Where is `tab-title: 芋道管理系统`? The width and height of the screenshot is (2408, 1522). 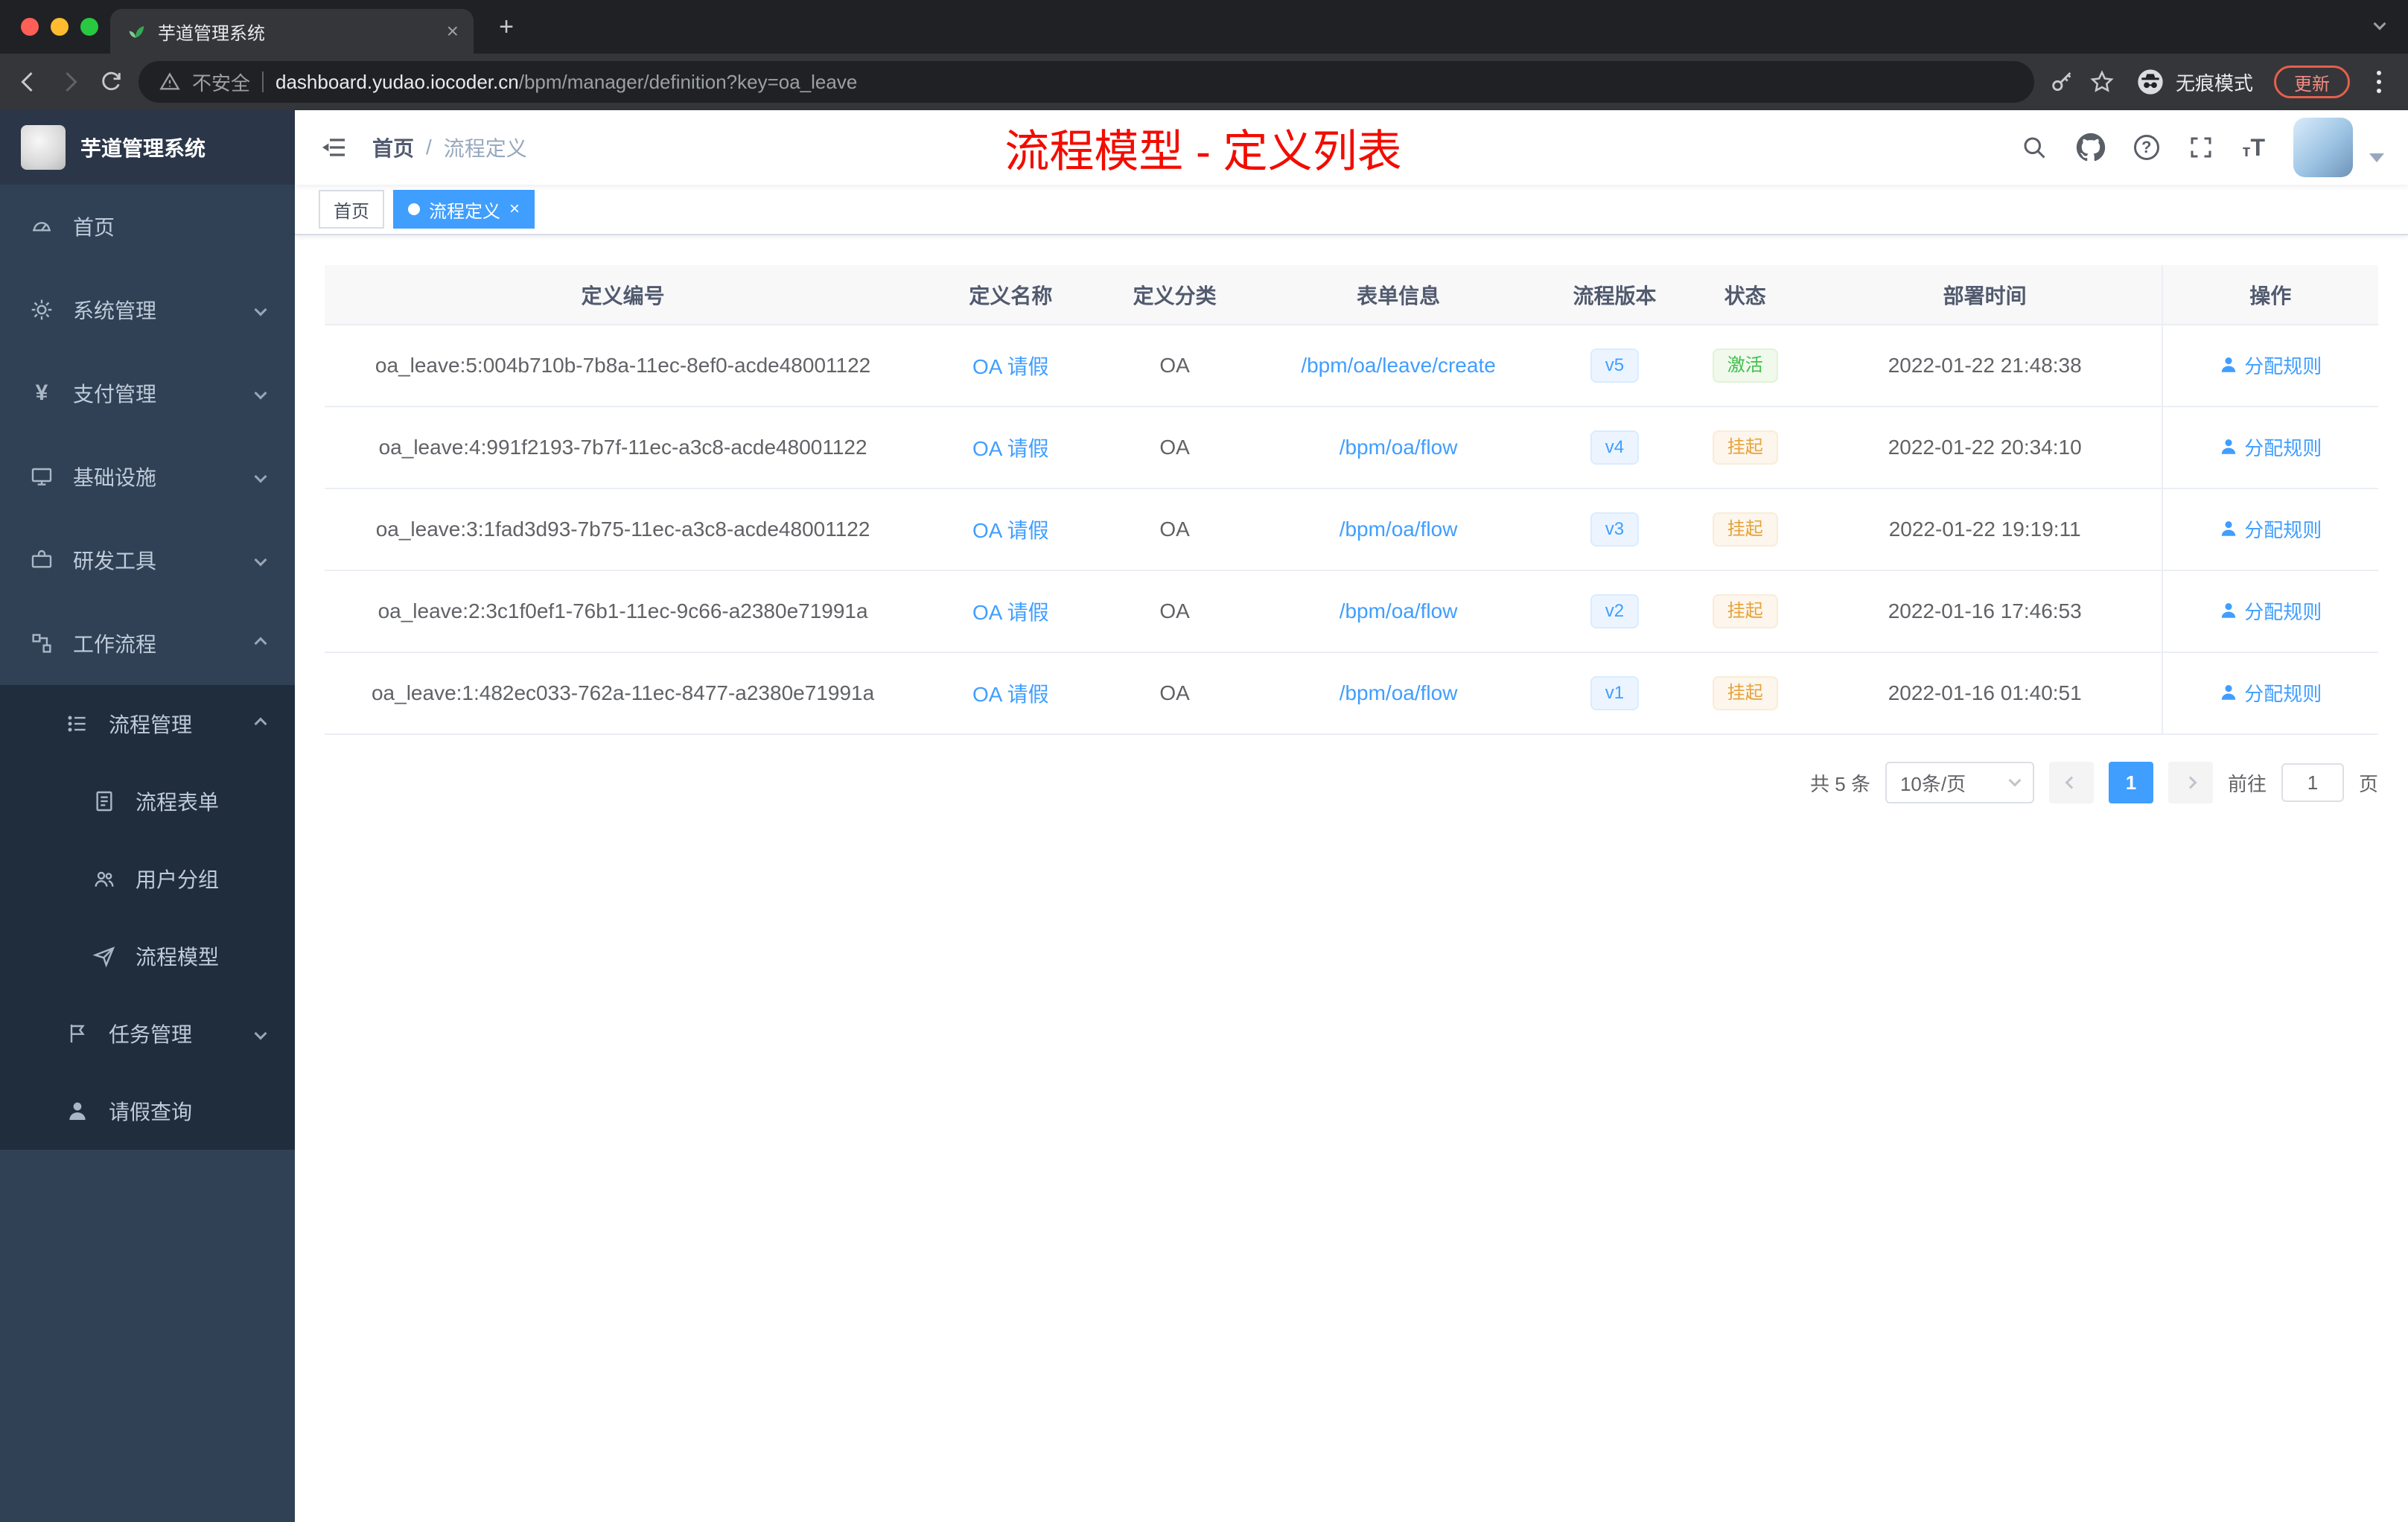
tab-title: 芋道管理系统 is located at coordinates (211, 33).